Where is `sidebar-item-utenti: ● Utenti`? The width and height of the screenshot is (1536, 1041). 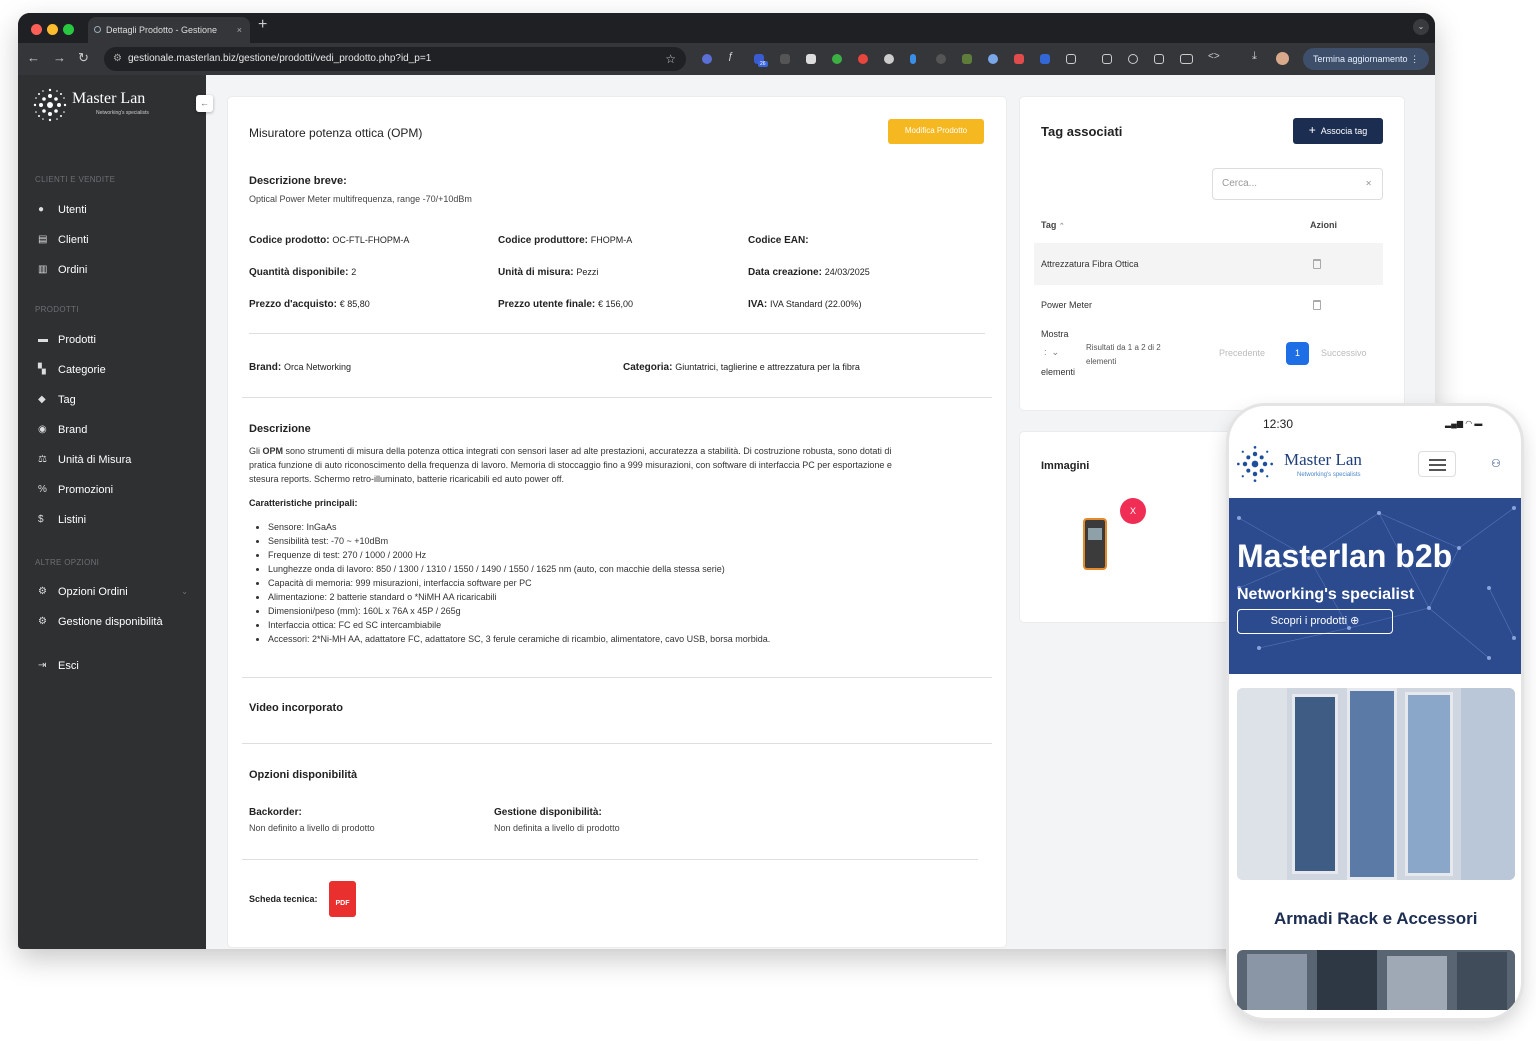
sidebar-item-utenti: ● Utenti is located at coordinates (62, 210).